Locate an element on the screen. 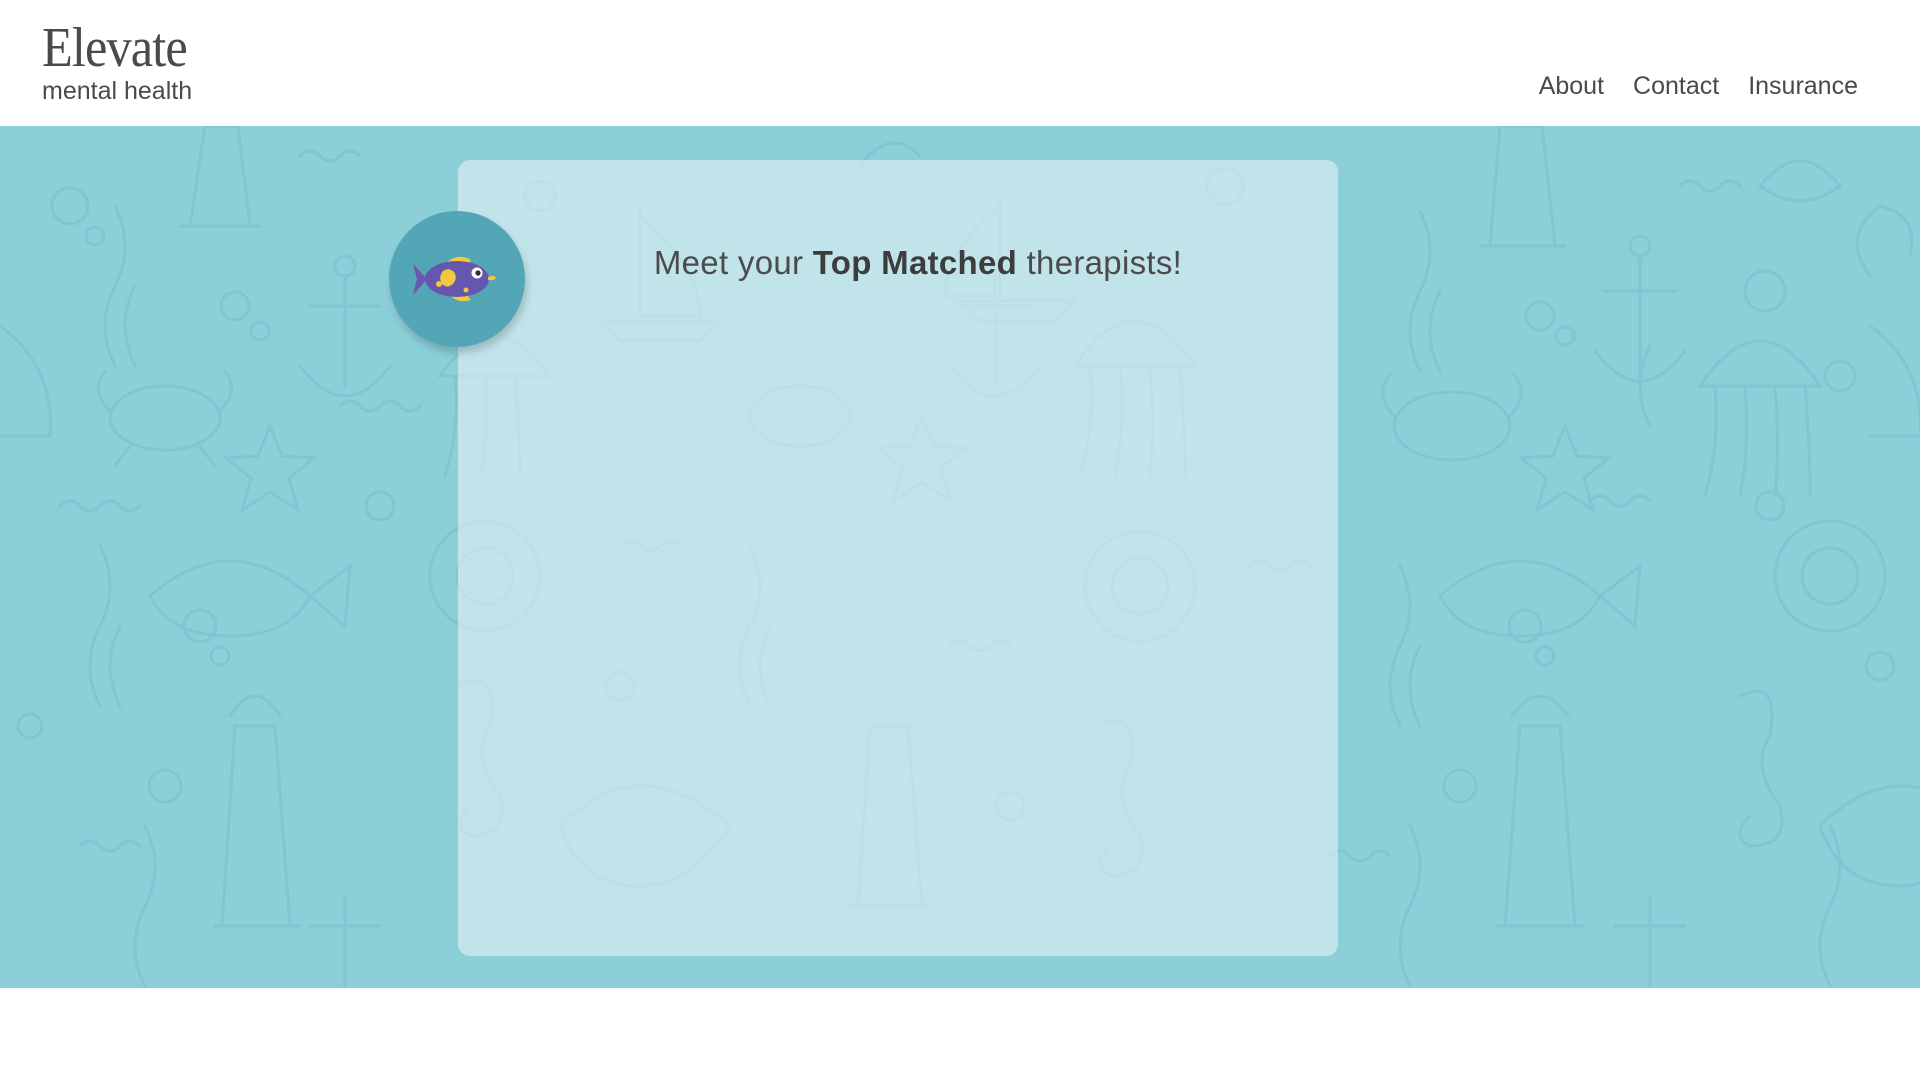 Image resolution: width=1920 pixels, height=1080 pixels. top-matched-headline: Meet your Top Matched therapists! is located at coordinates (918, 263).